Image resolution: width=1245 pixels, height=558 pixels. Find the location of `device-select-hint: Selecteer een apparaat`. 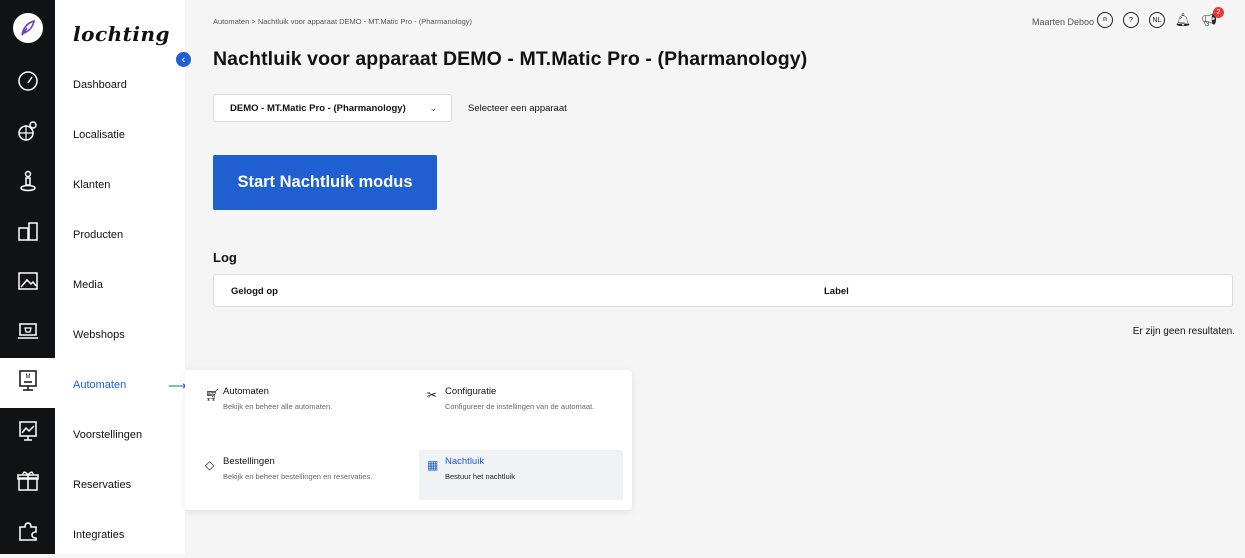

device-select-hint: Selecteer een apparaat is located at coordinates (517, 108).